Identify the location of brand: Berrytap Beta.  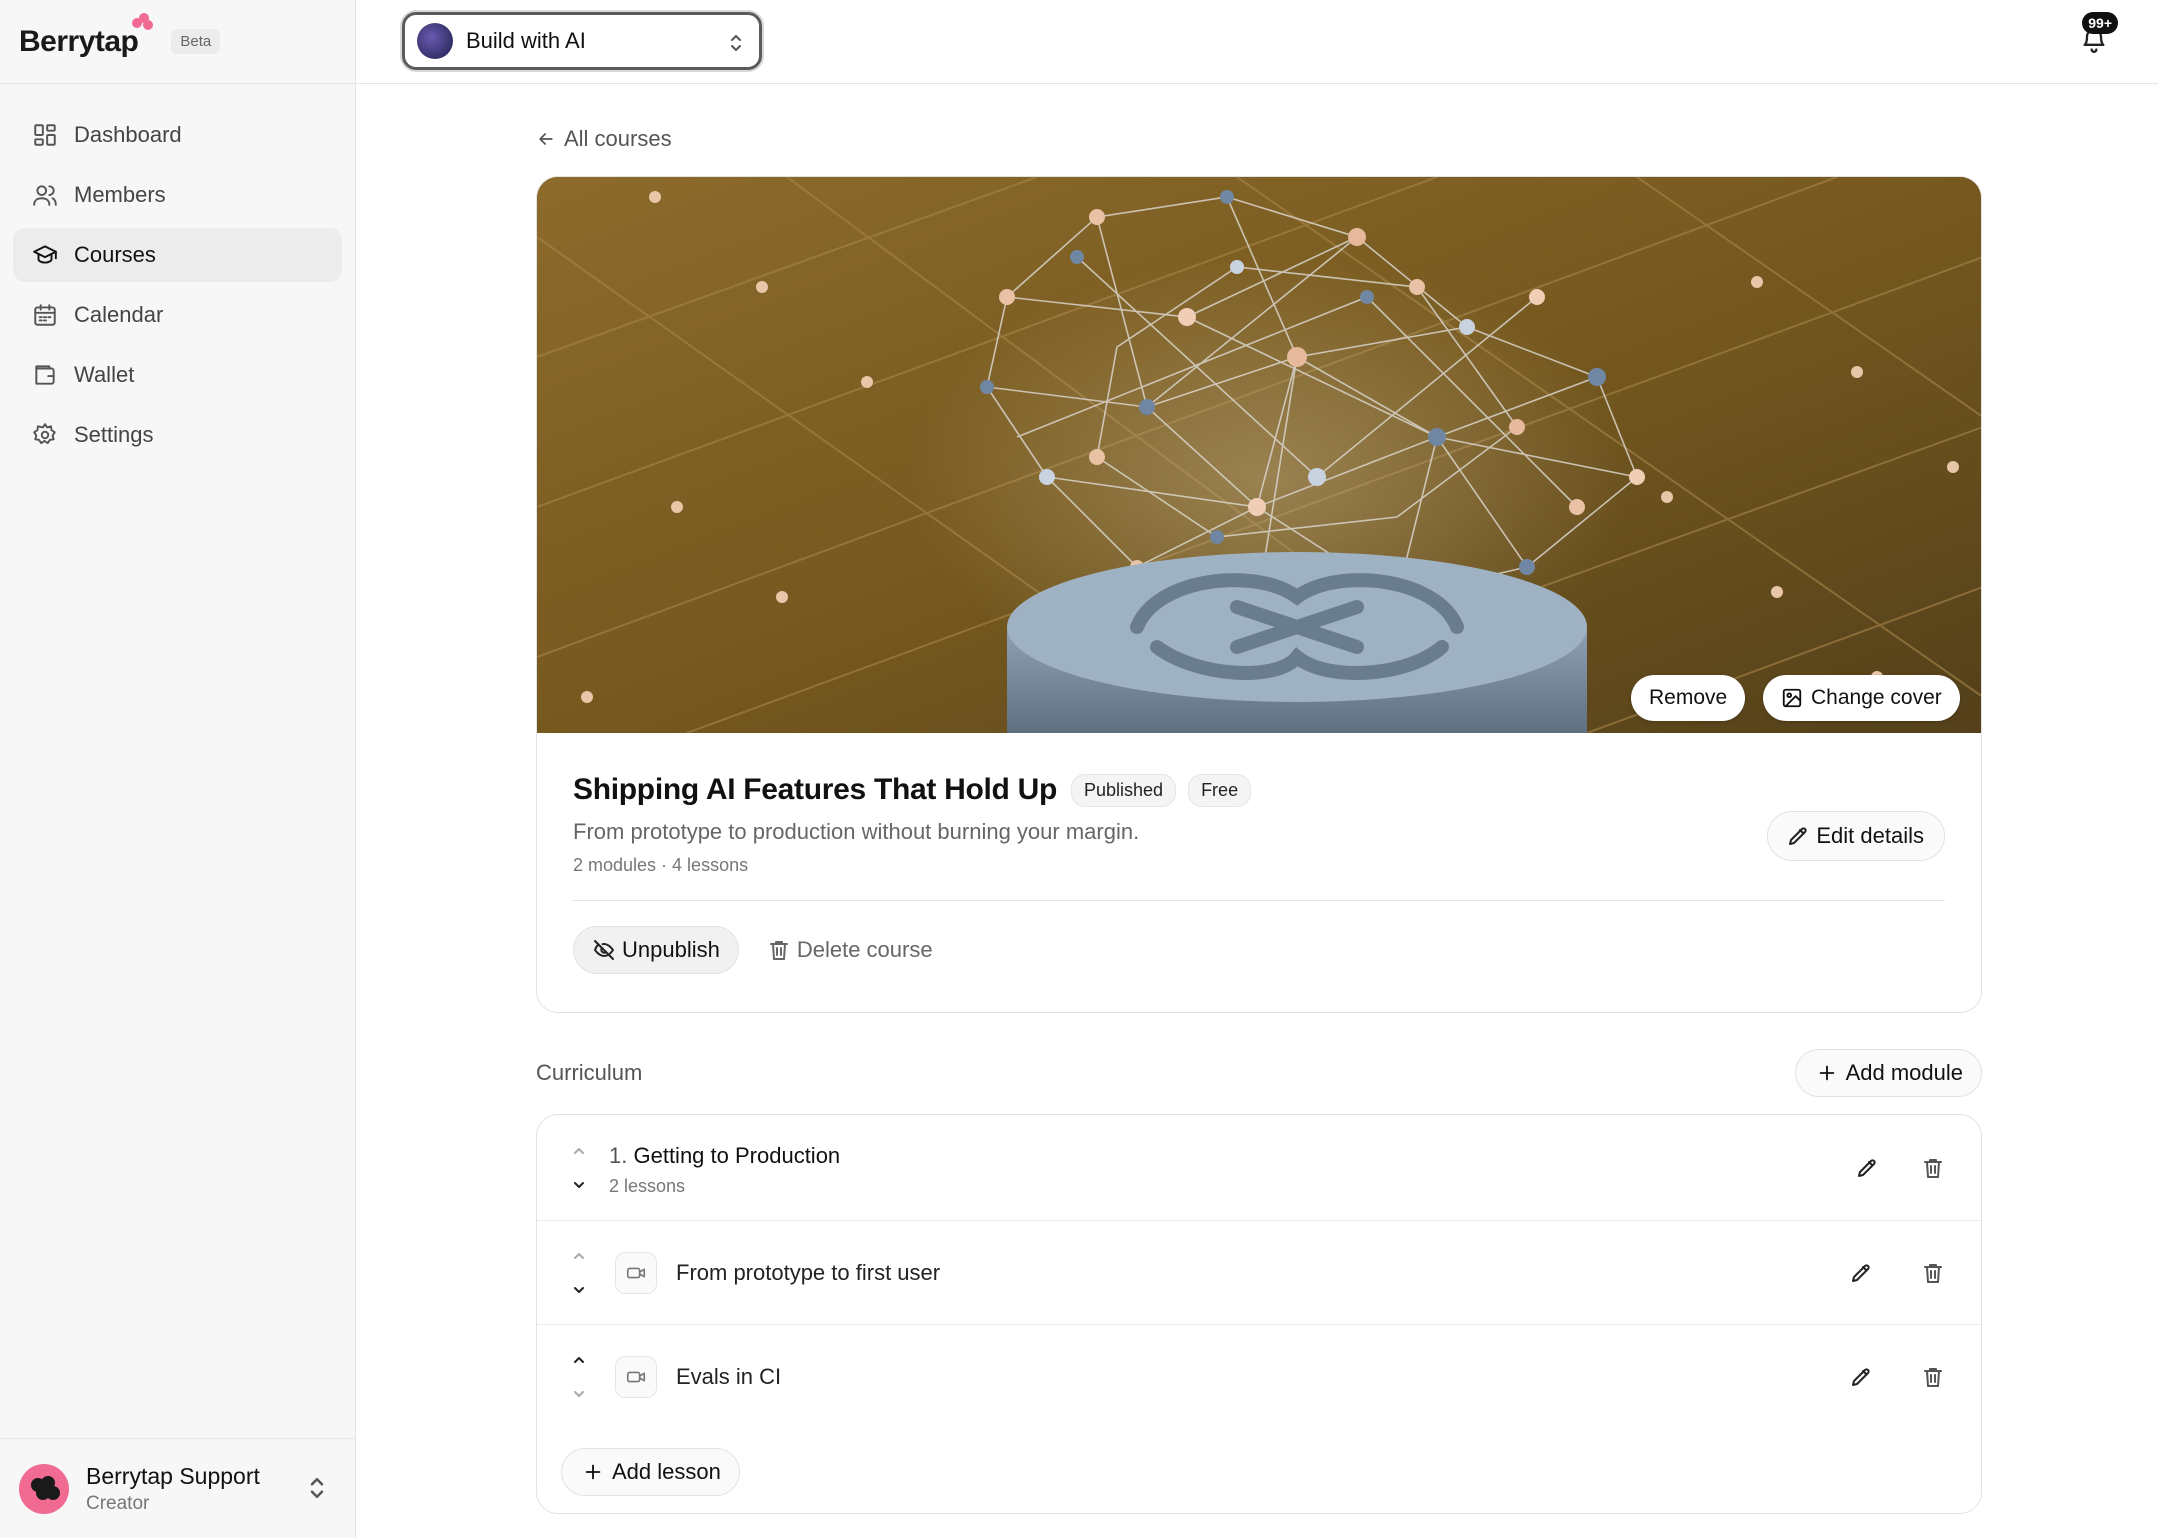
(177, 42).